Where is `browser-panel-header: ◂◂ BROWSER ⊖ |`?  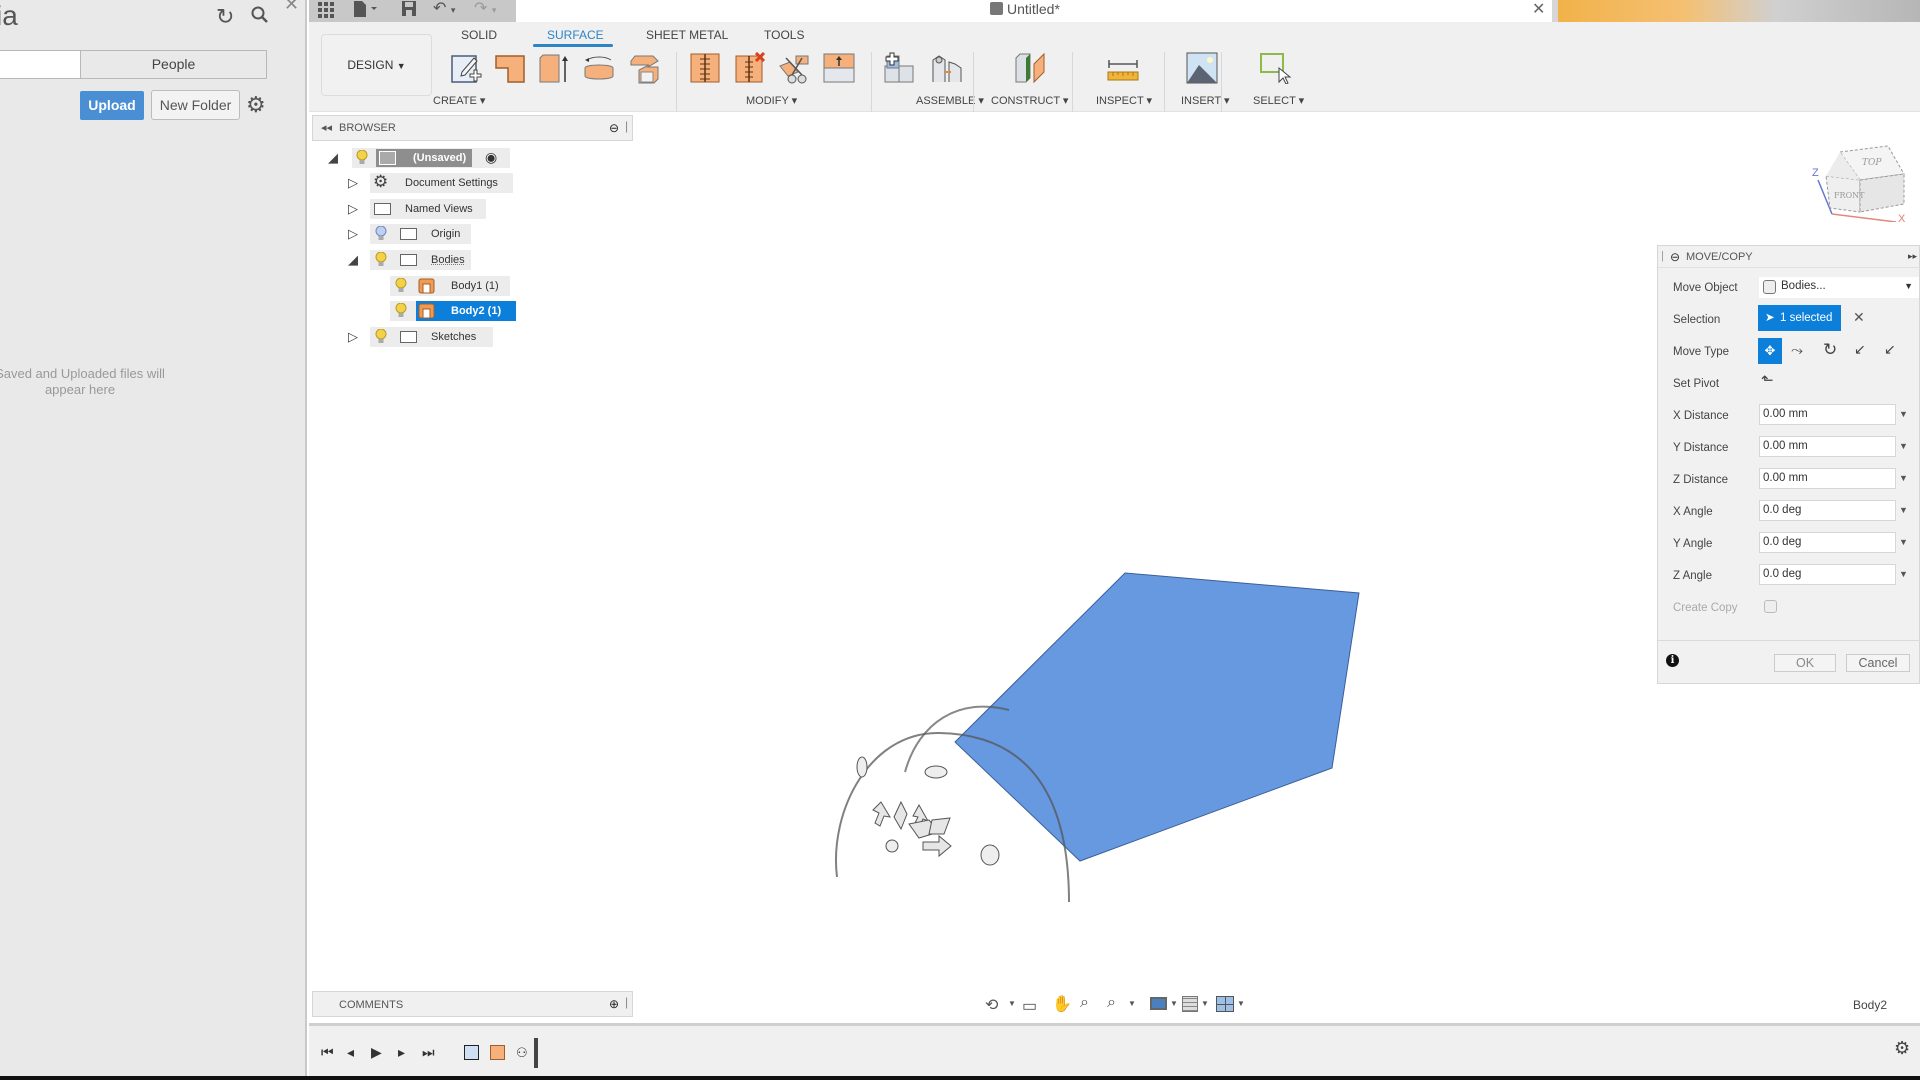 browser-panel-header: ◂◂ BROWSER ⊖ | is located at coordinates (472, 128).